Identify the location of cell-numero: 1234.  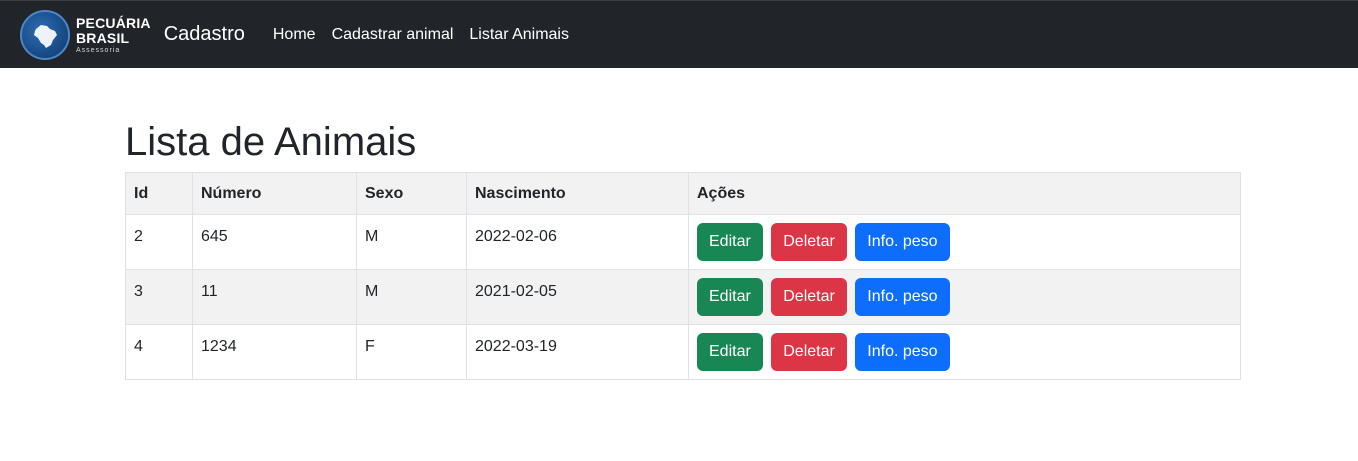
(274, 352).